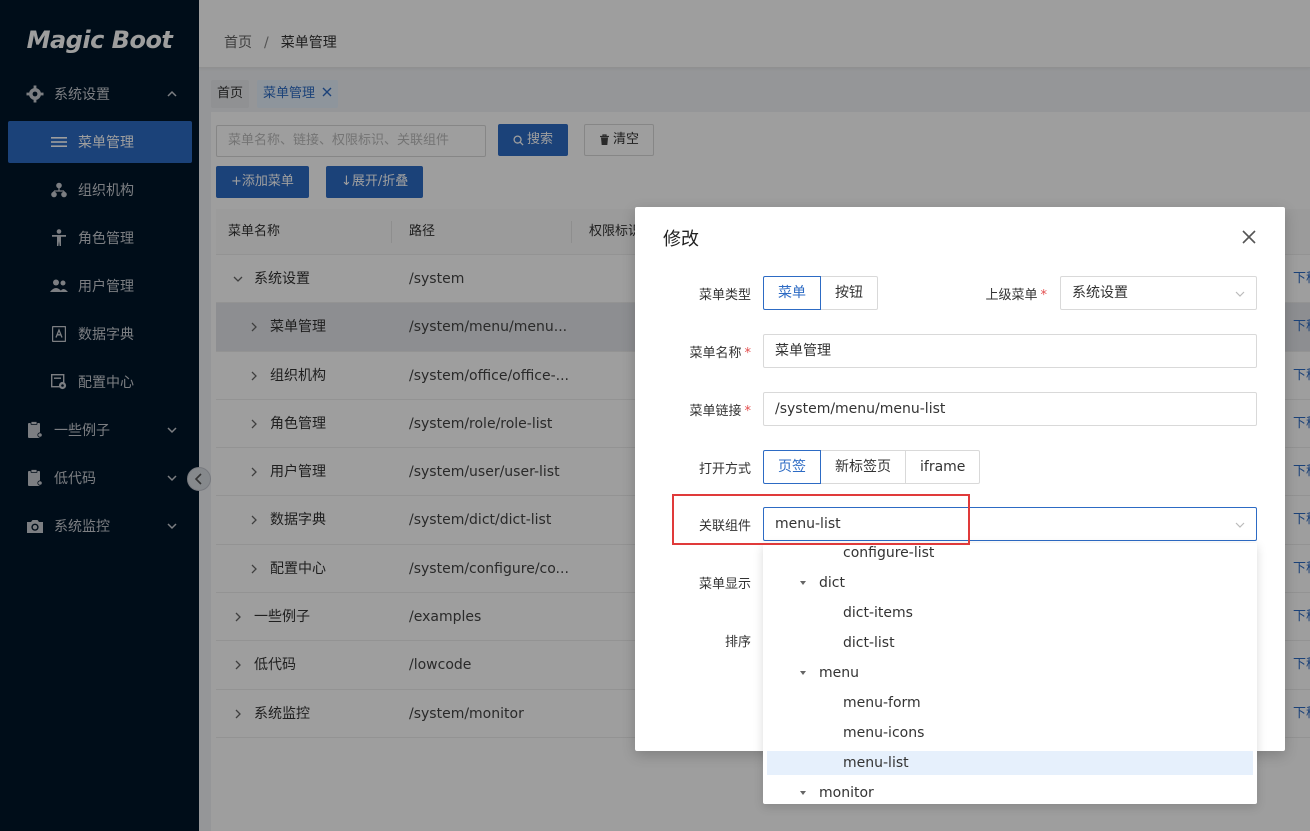  I want to click on component-select: menu-list, so click(1010, 524).